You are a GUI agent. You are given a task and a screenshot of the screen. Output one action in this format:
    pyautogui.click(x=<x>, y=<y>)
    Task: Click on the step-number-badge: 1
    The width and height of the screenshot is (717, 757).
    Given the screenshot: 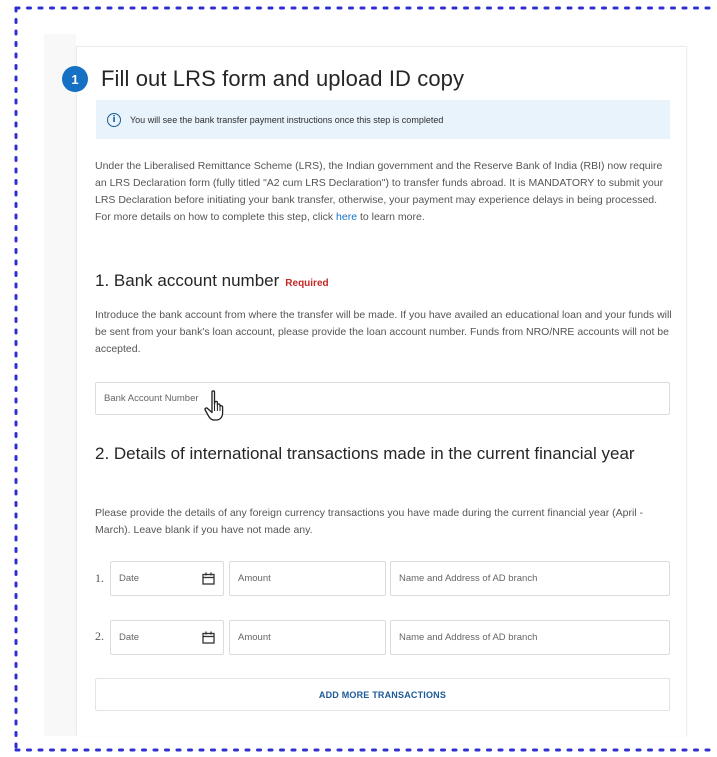 What is the action you would take?
    pyautogui.click(x=75, y=79)
    